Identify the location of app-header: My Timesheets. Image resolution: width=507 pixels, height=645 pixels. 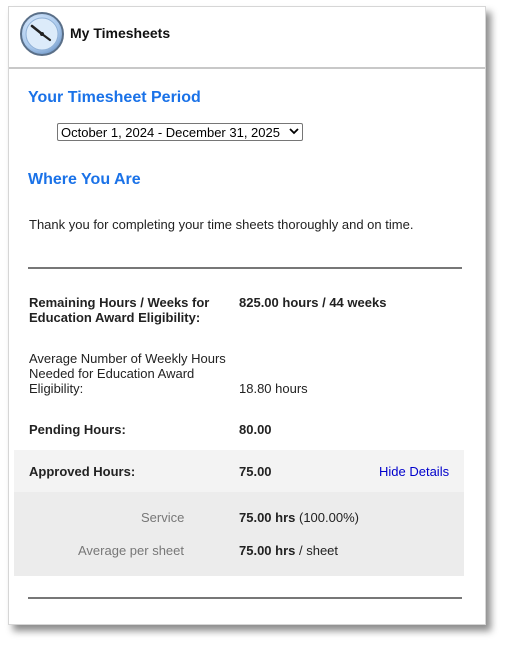
(247, 38).